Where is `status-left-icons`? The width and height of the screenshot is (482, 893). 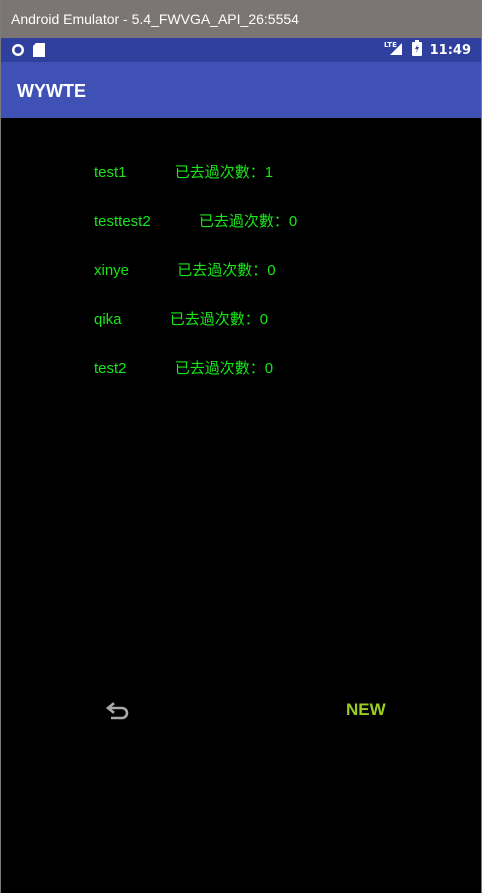
status-left-icons is located at coordinates (28, 51).